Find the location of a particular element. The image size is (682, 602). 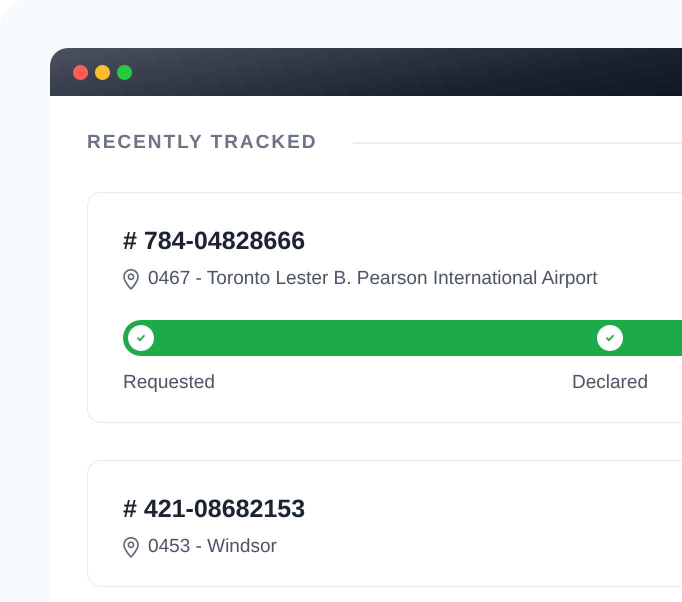

location-text: 0453 - Windsor is located at coordinates (212, 547).